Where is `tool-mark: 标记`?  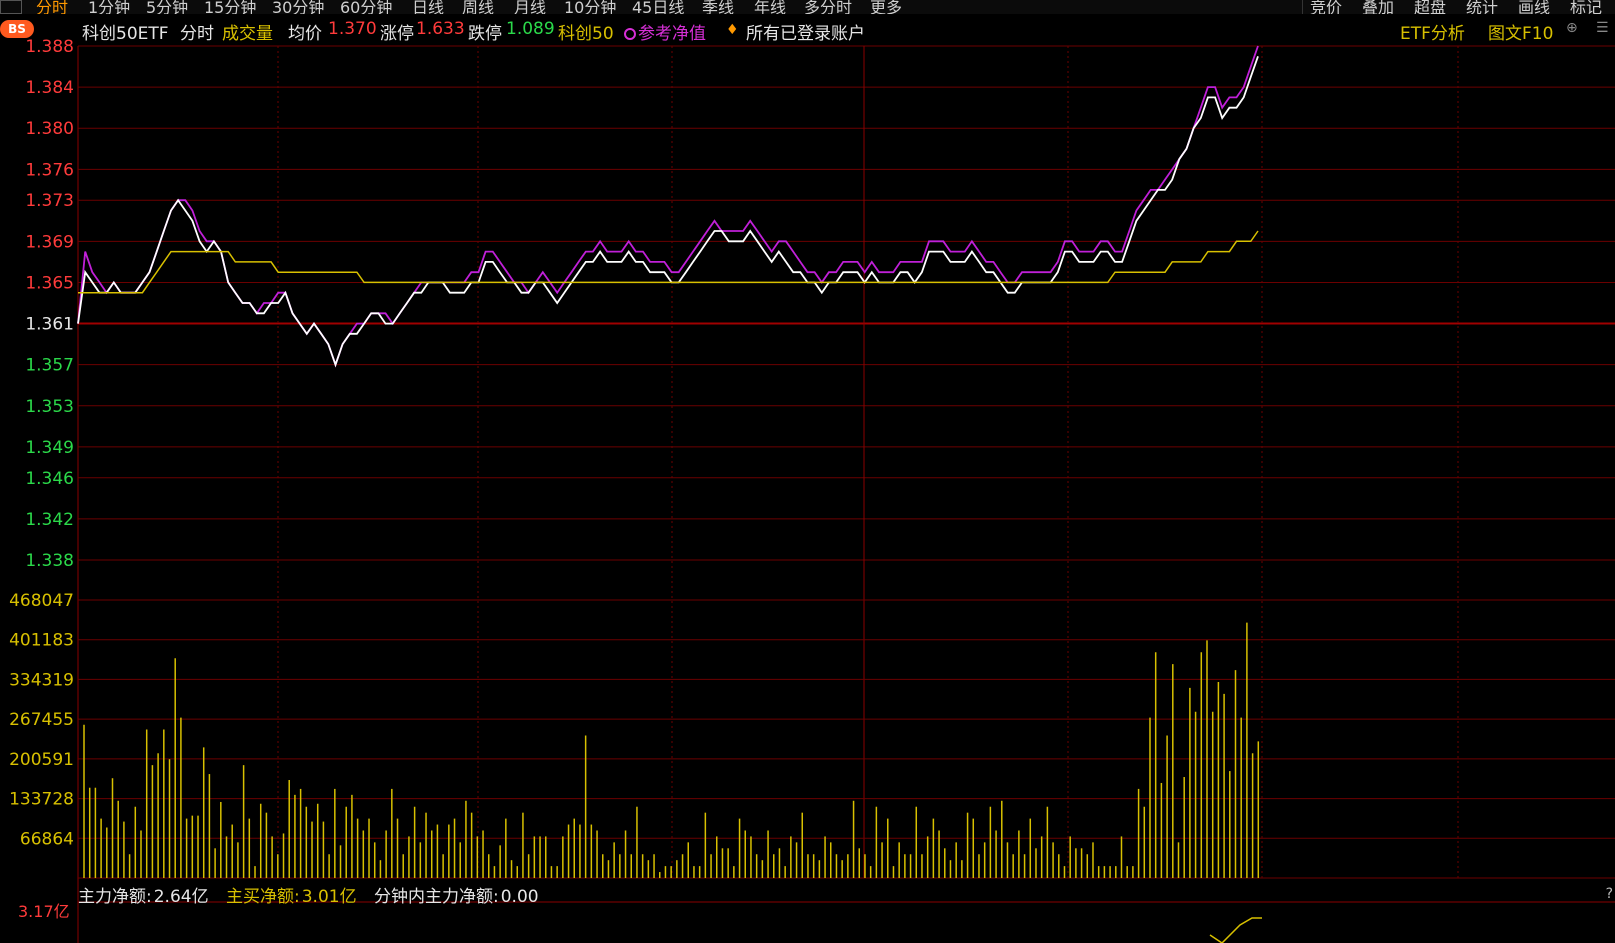 tool-mark: 标记 is located at coordinates (1586, 7).